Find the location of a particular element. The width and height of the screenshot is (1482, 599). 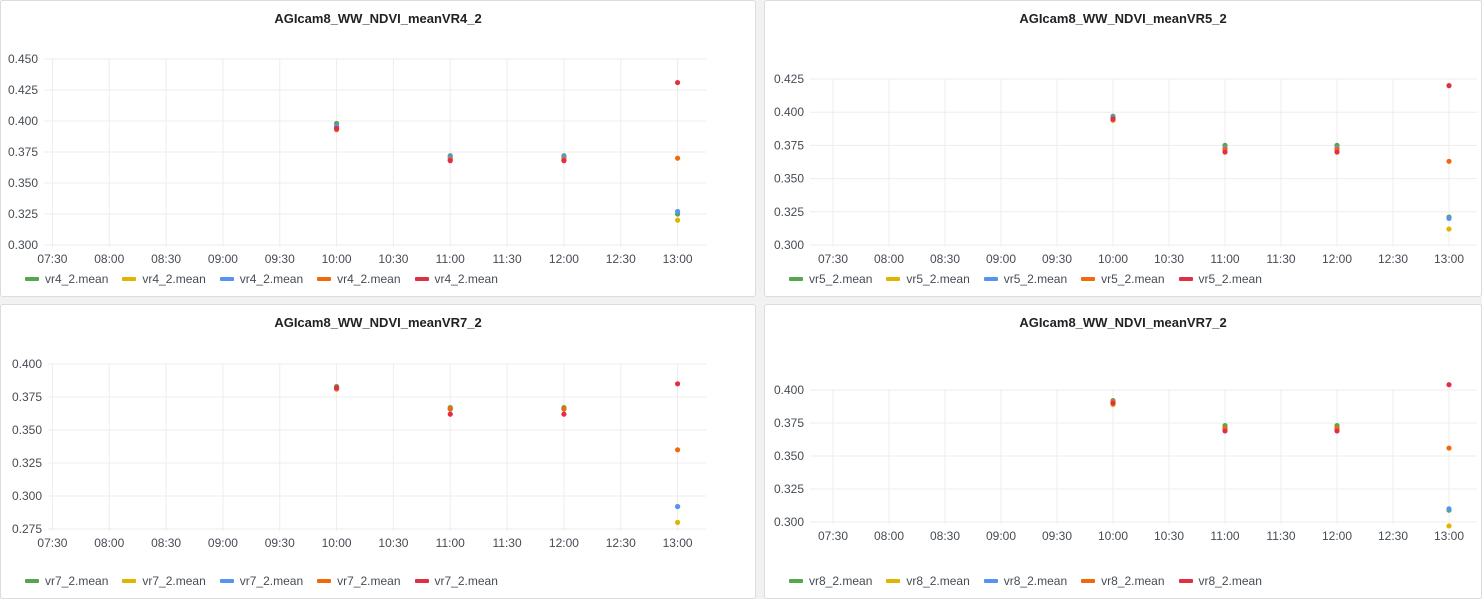

y-tick-label: 0.325 is located at coordinates (789, 212).